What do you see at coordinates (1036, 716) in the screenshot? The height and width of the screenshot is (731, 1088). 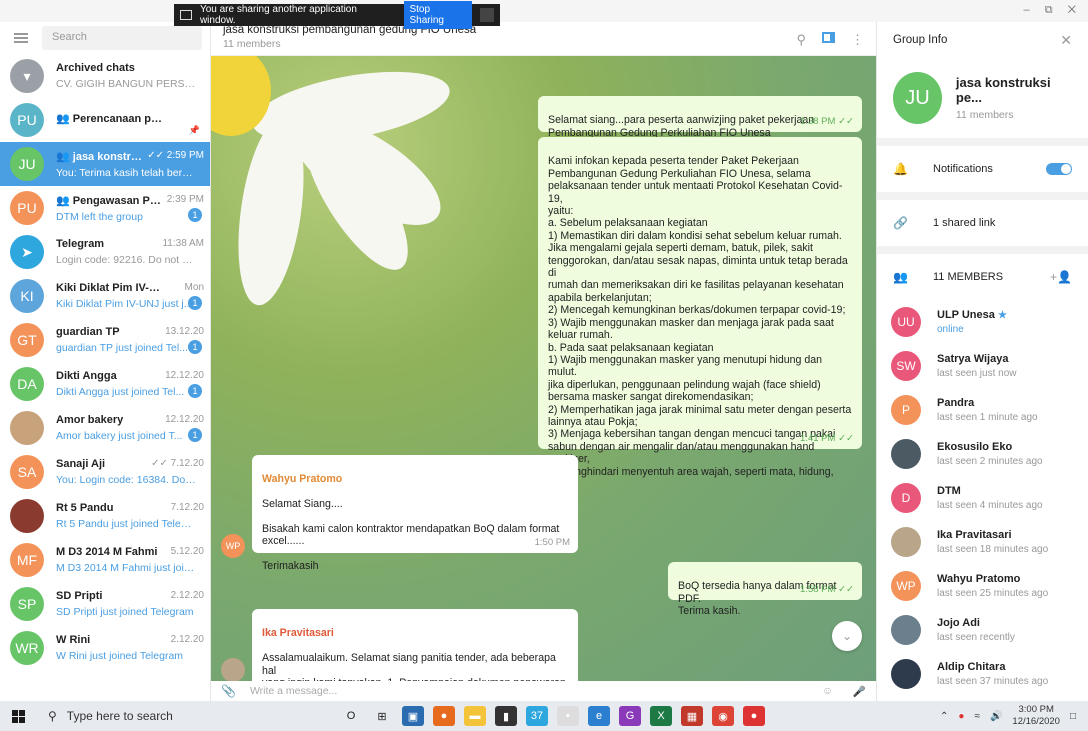 I see `clock: 3:00 PM 12/16/2020` at bounding box center [1036, 716].